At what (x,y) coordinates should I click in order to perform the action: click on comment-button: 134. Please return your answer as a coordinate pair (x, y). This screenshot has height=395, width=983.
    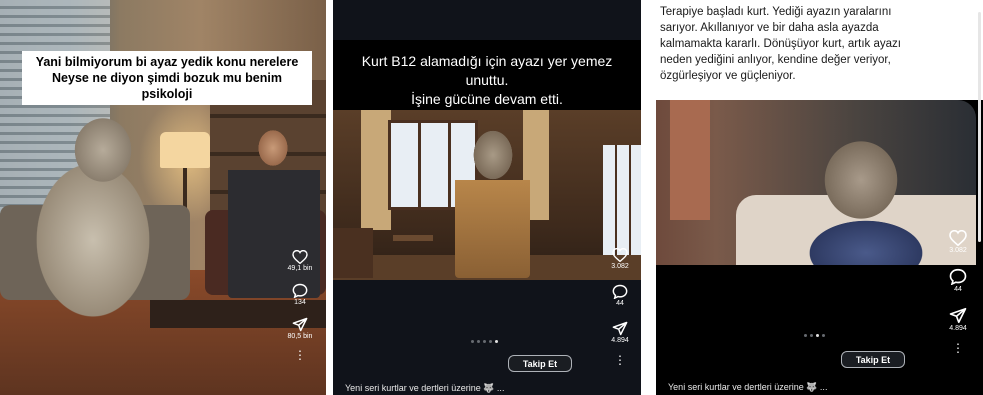
    Looking at the image, I should click on (300, 294).